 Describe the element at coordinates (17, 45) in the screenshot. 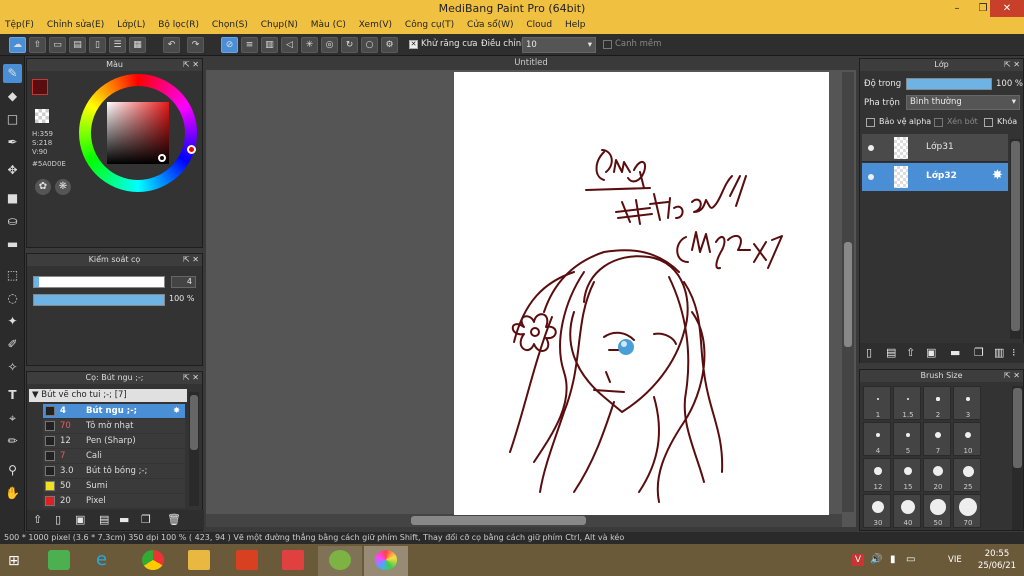

I see `cloud-icon: ☁` at that location.